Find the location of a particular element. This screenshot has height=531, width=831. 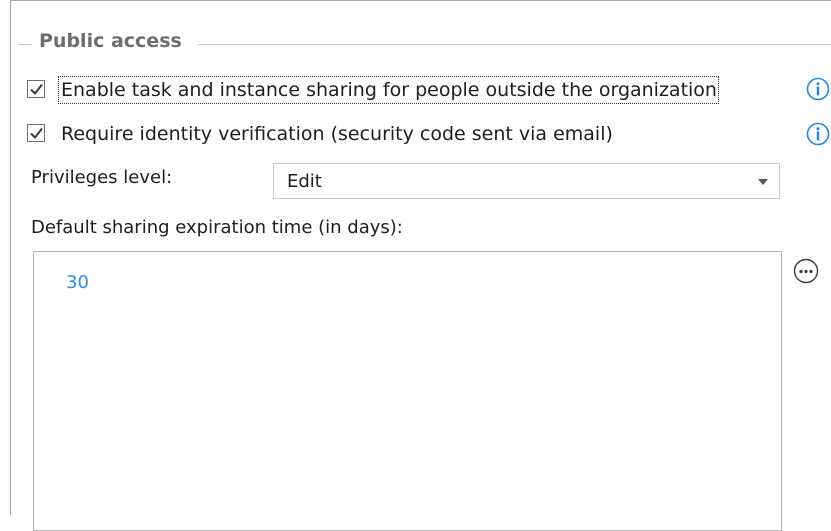

panel-border-left is located at coordinates (10, 257).